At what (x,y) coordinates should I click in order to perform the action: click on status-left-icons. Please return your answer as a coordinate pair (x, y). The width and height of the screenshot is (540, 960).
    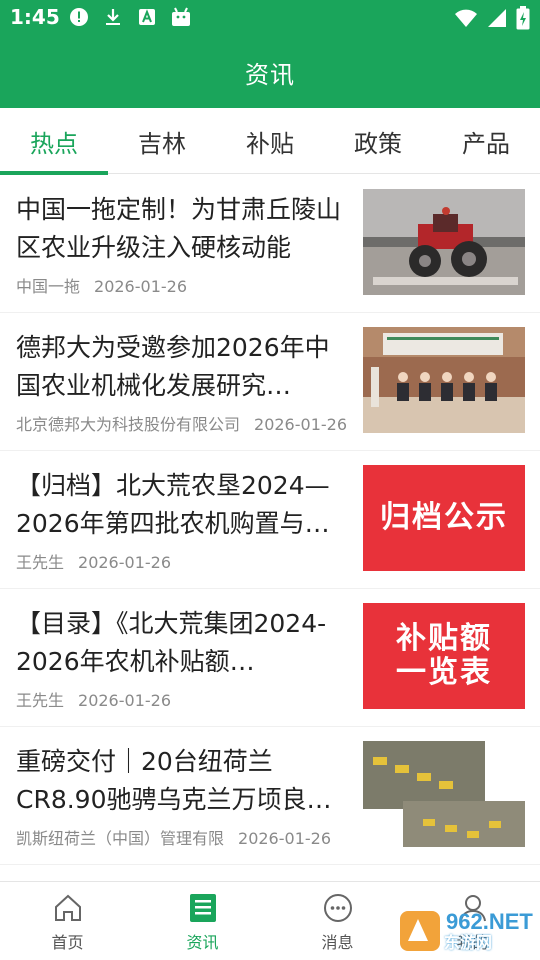
    Looking at the image, I should click on (130, 17).